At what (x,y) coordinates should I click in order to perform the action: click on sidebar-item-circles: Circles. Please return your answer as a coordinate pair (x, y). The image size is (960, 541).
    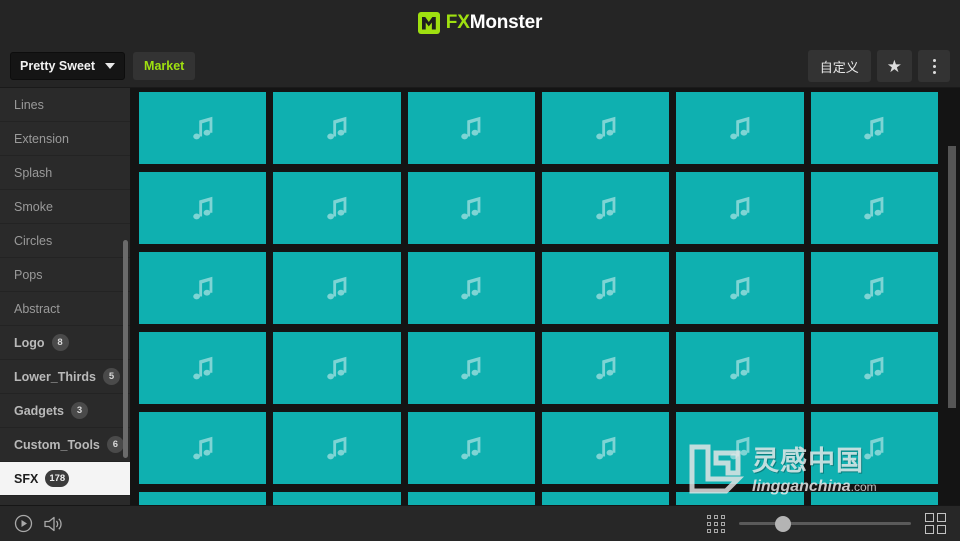
    Looking at the image, I should click on (65, 241).